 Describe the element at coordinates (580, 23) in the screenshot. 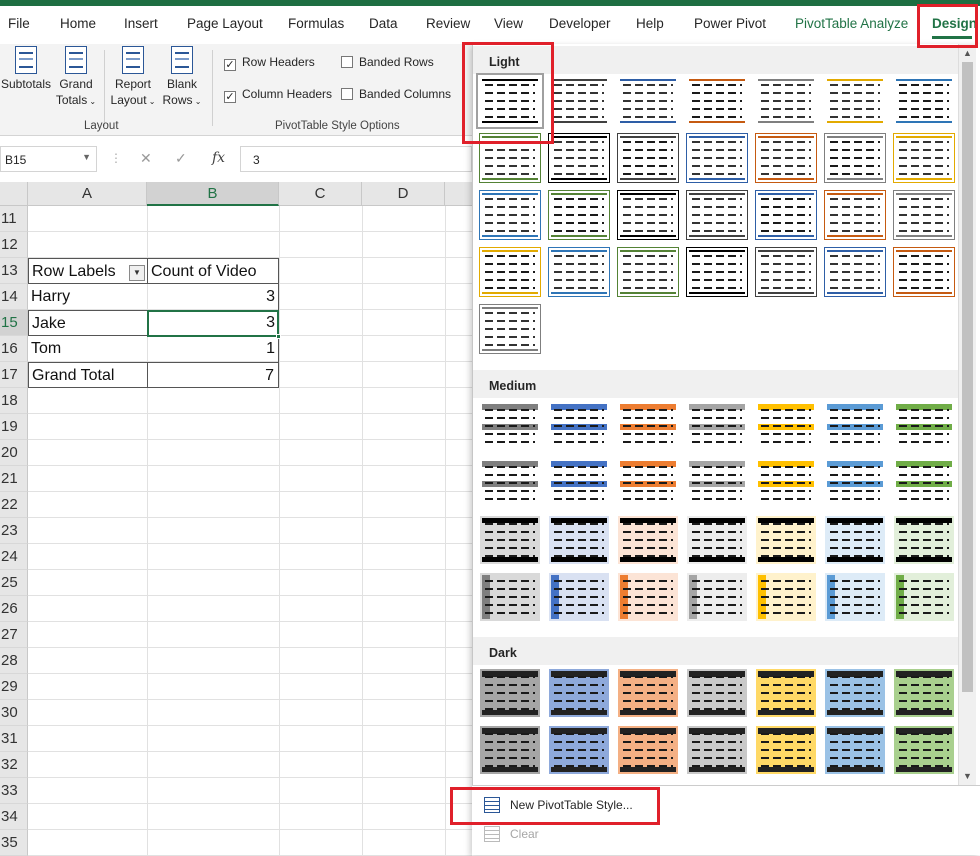

I see `tab-developer: Developer` at that location.